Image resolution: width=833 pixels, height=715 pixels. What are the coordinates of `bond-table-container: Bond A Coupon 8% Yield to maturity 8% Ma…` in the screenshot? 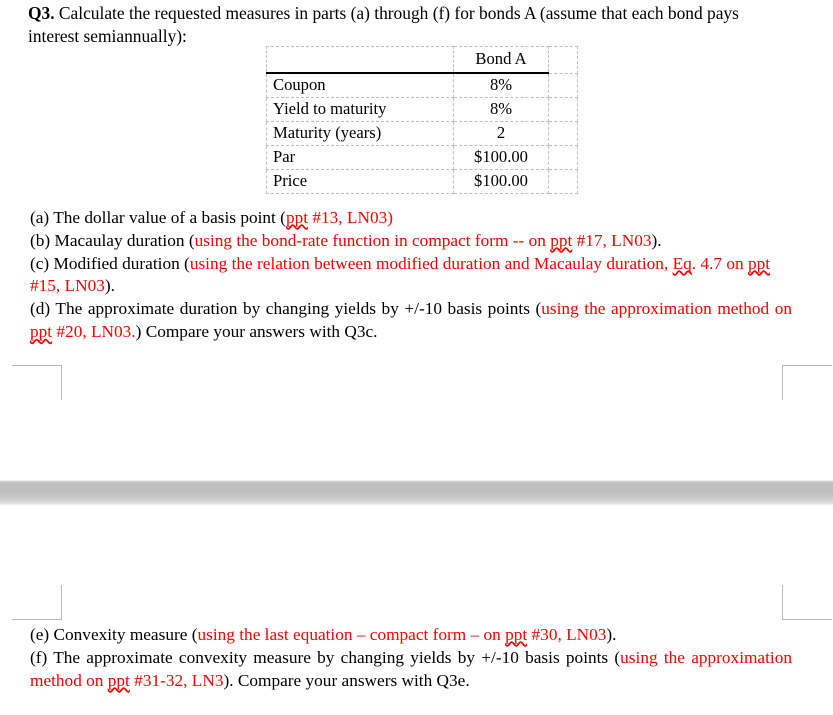 It's located at (422, 120).